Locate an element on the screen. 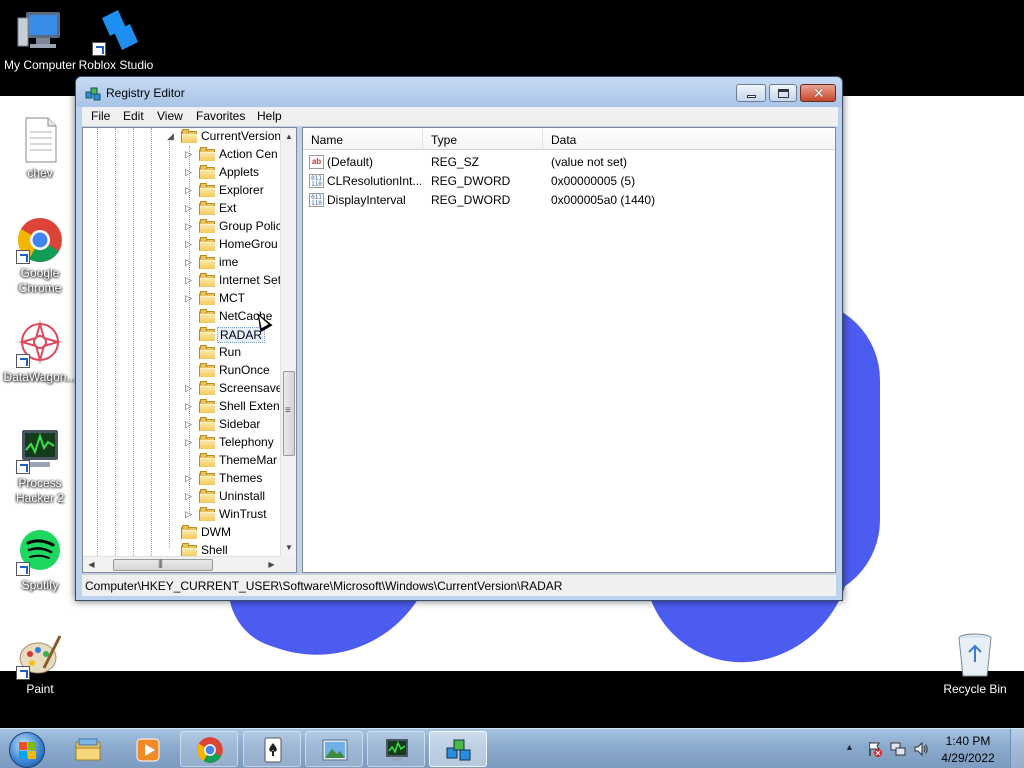 The image size is (1024, 768). menu-view: View is located at coordinates (170, 116).